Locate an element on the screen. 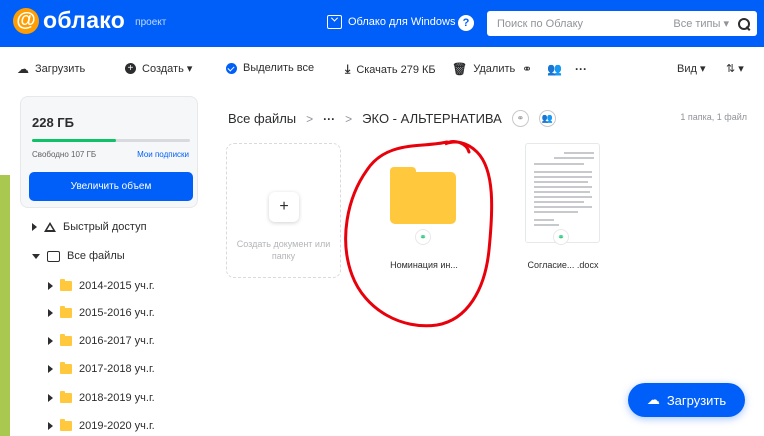 This screenshot has height=436, width=764. check-icon is located at coordinates (231, 68).